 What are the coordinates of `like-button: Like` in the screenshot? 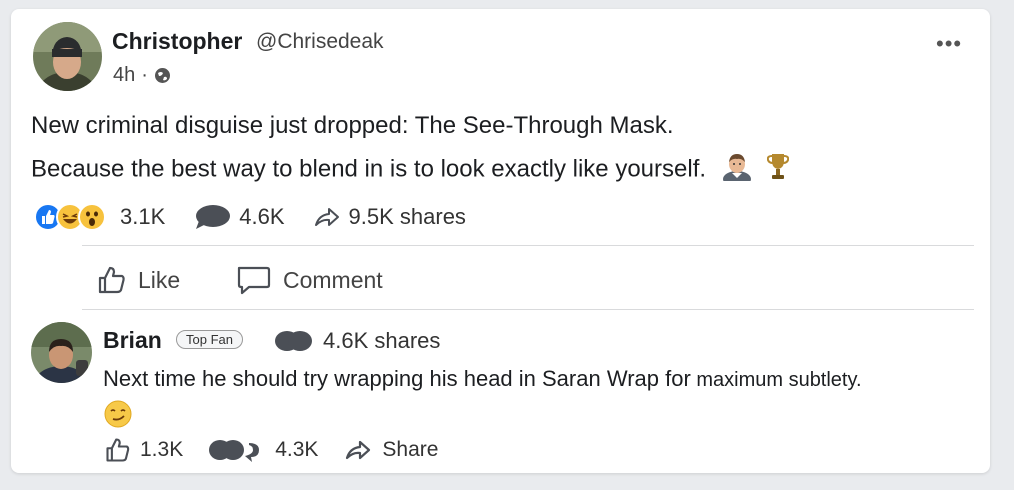 It's located at (138, 280).